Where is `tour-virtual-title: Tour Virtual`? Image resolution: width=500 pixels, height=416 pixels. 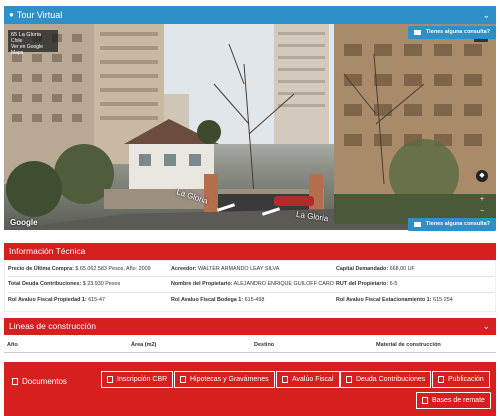
tour-virtual-title: Tour Virtual is located at coordinates (39, 15).